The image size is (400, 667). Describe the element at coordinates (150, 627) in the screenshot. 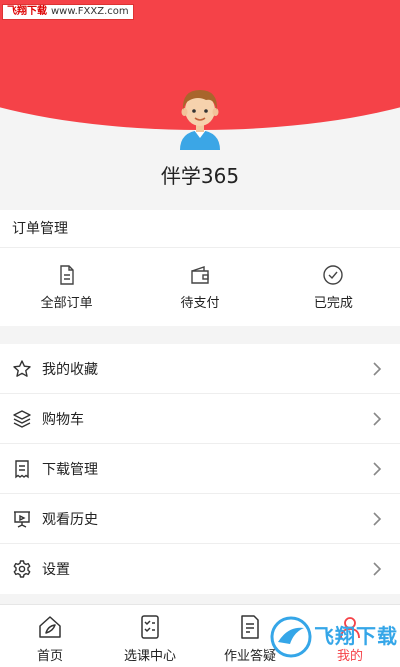

I see `checklist-icon` at that location.